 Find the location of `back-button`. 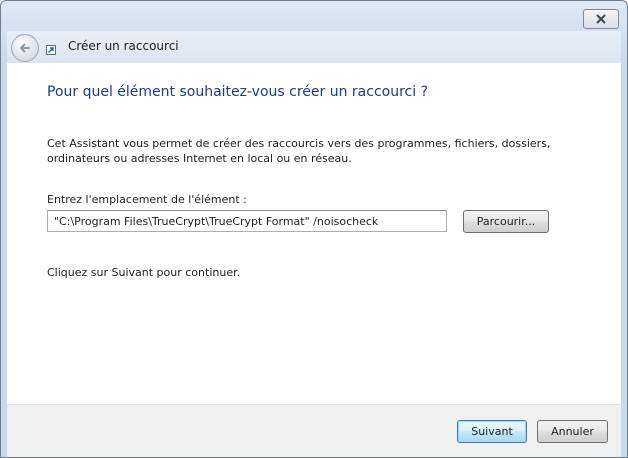

back-button is located at coordinates (25, 48).